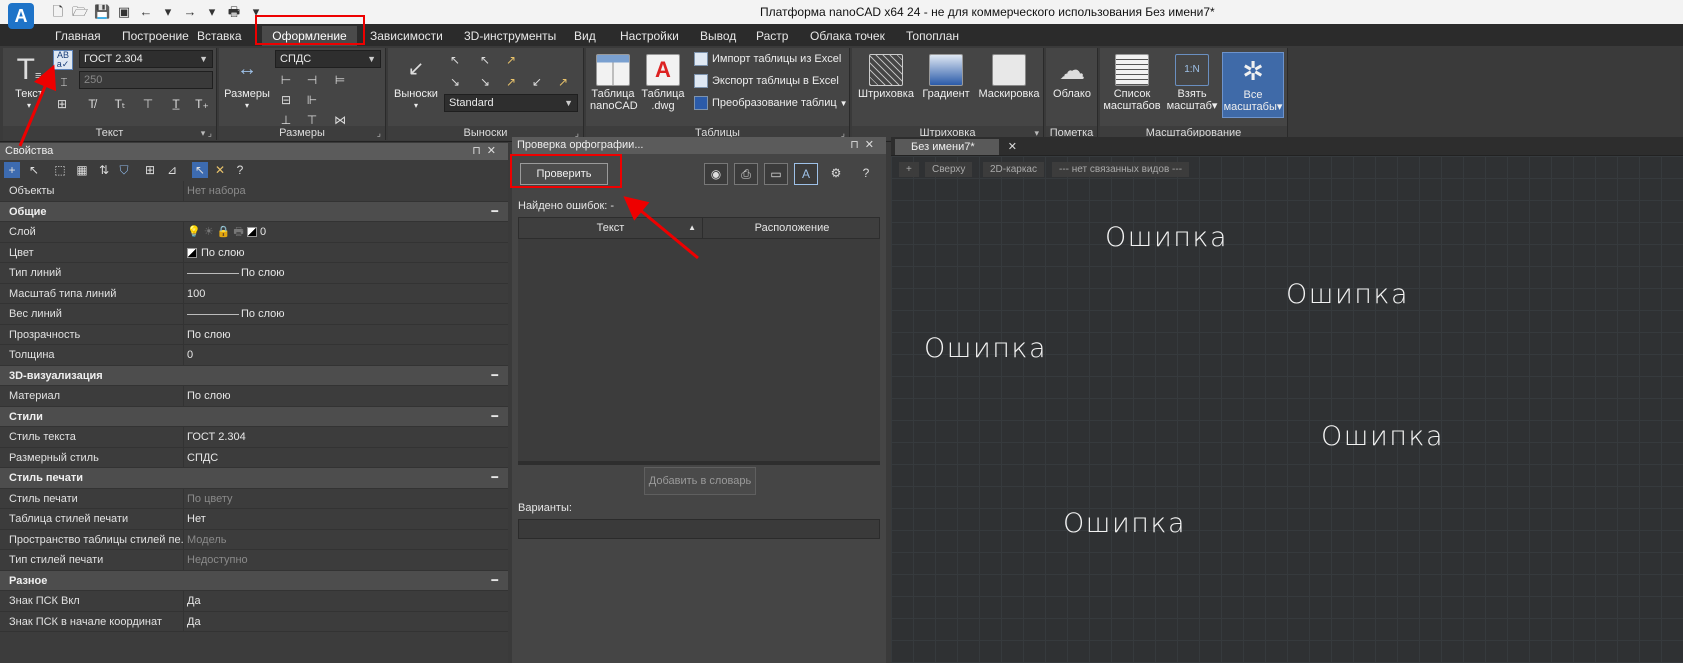 This screenshot has width=1683, height=663. What do you see at coordinates (120, 104) in the screenshot?
I see `text-justify-icon: Tₜ` at bounding box center [120, 104].